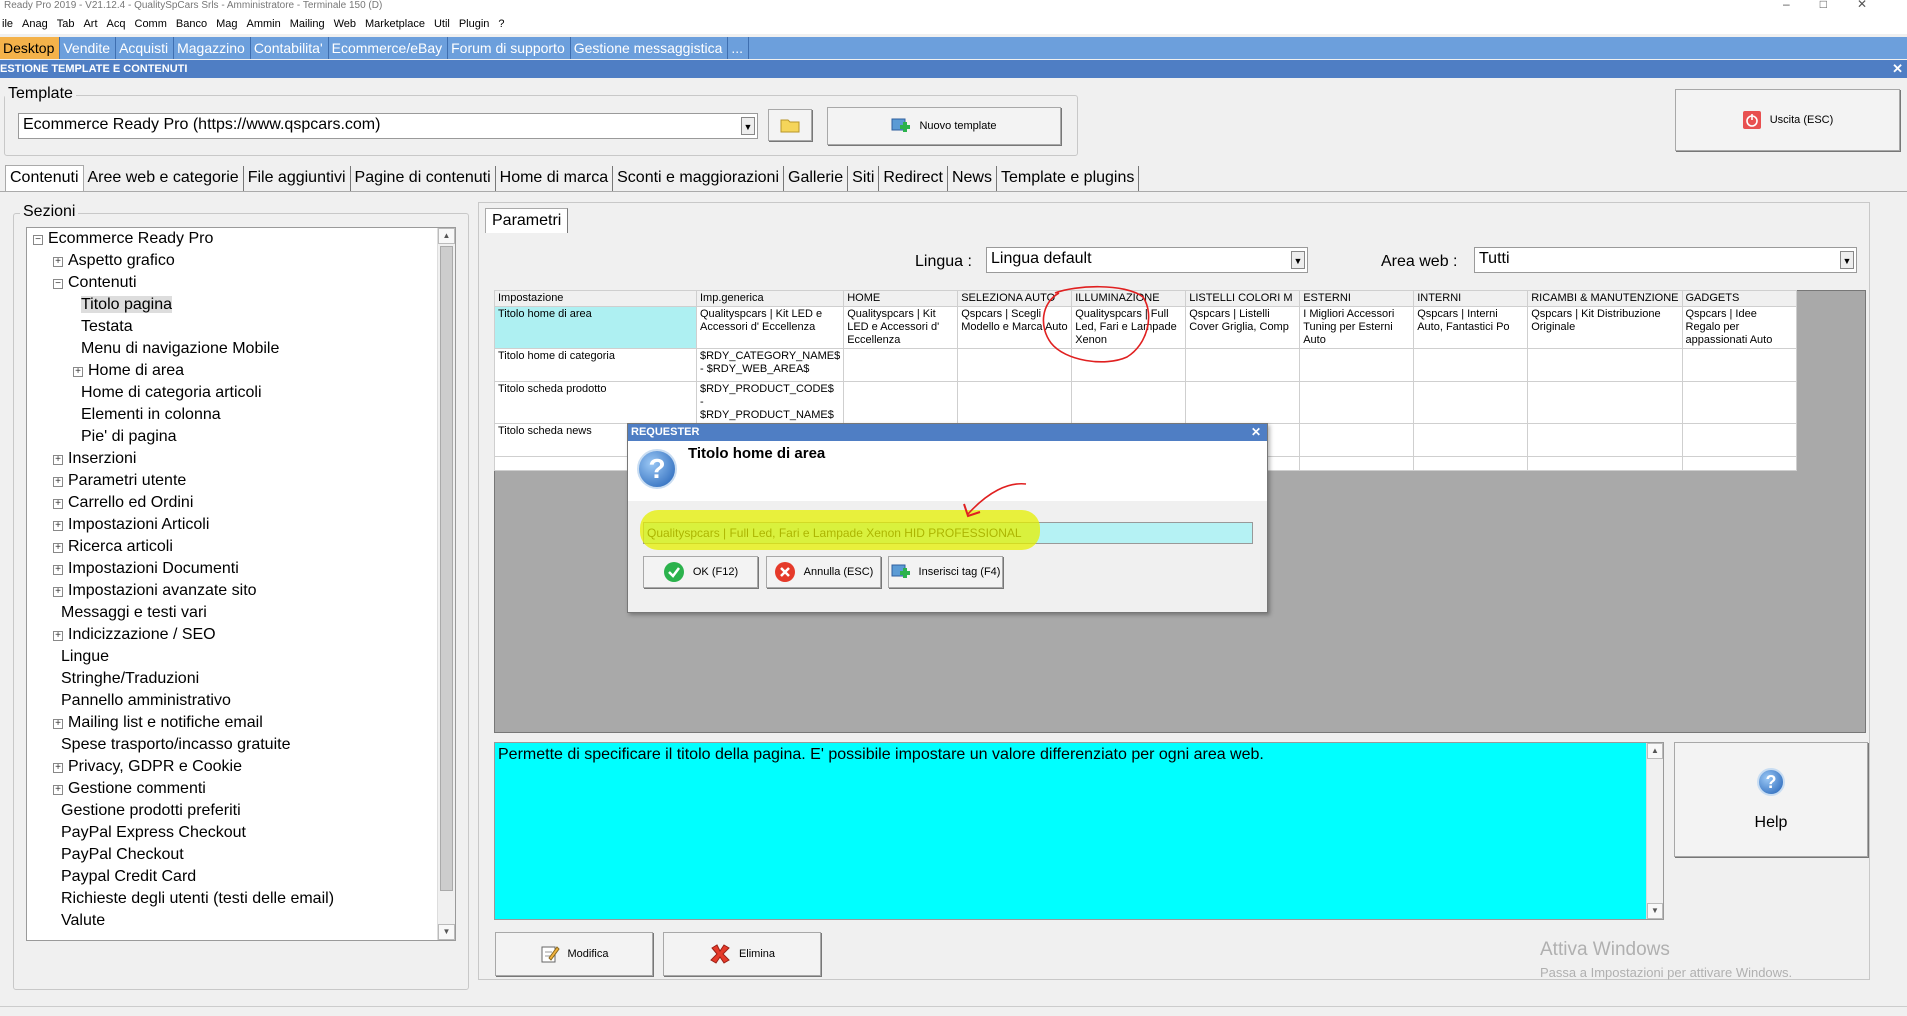 The height and width of the screenshot is (1016, 1907). Describe the element at coordinates (1801, 5) in the screenshot. I see `minimize-icon: –` at that location.